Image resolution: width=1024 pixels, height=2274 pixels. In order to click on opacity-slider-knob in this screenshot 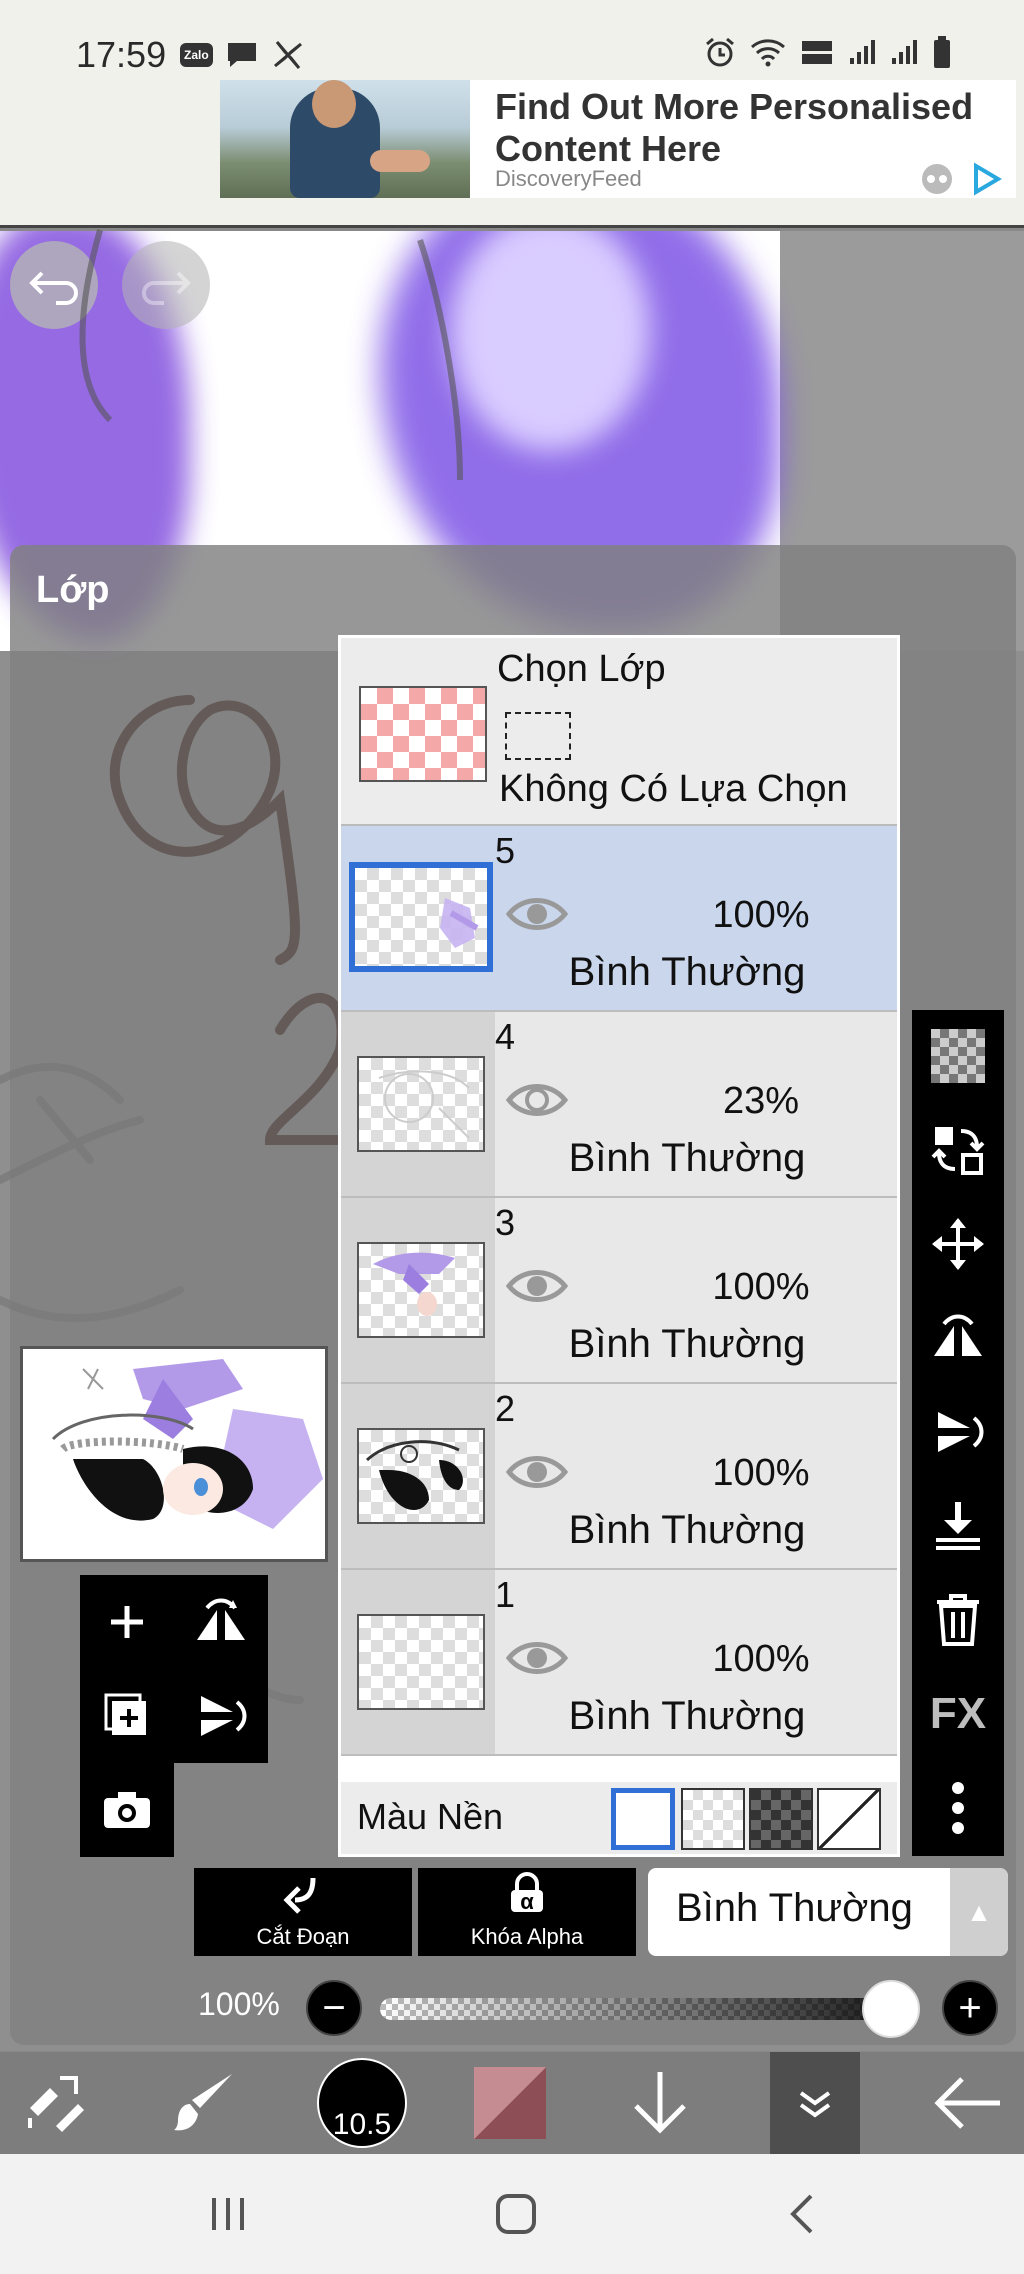, I will do `click(891, 2009)`.